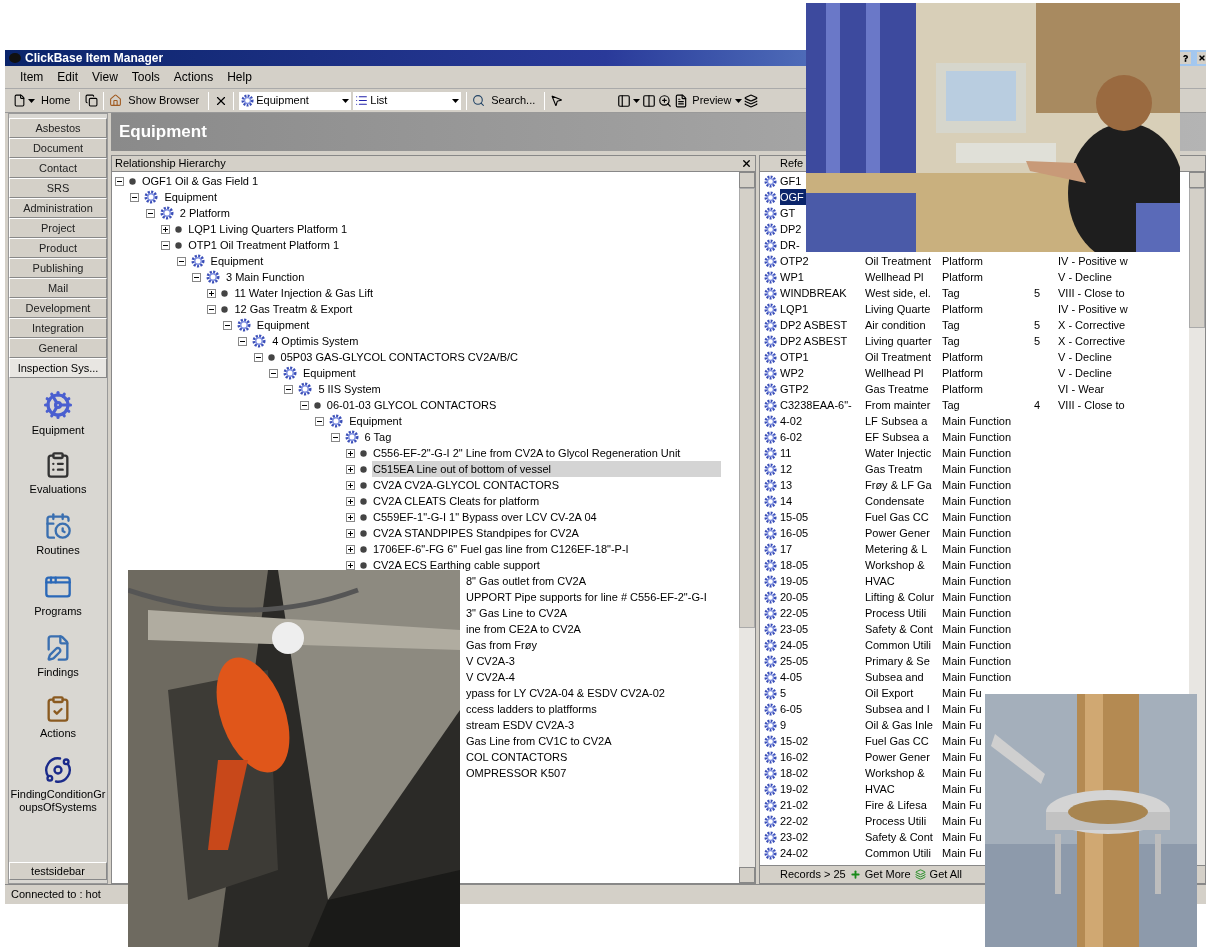 The width and height of the screenshot is (1206, 947). I want to click on table-cell: 15-05, so click(795, 517).